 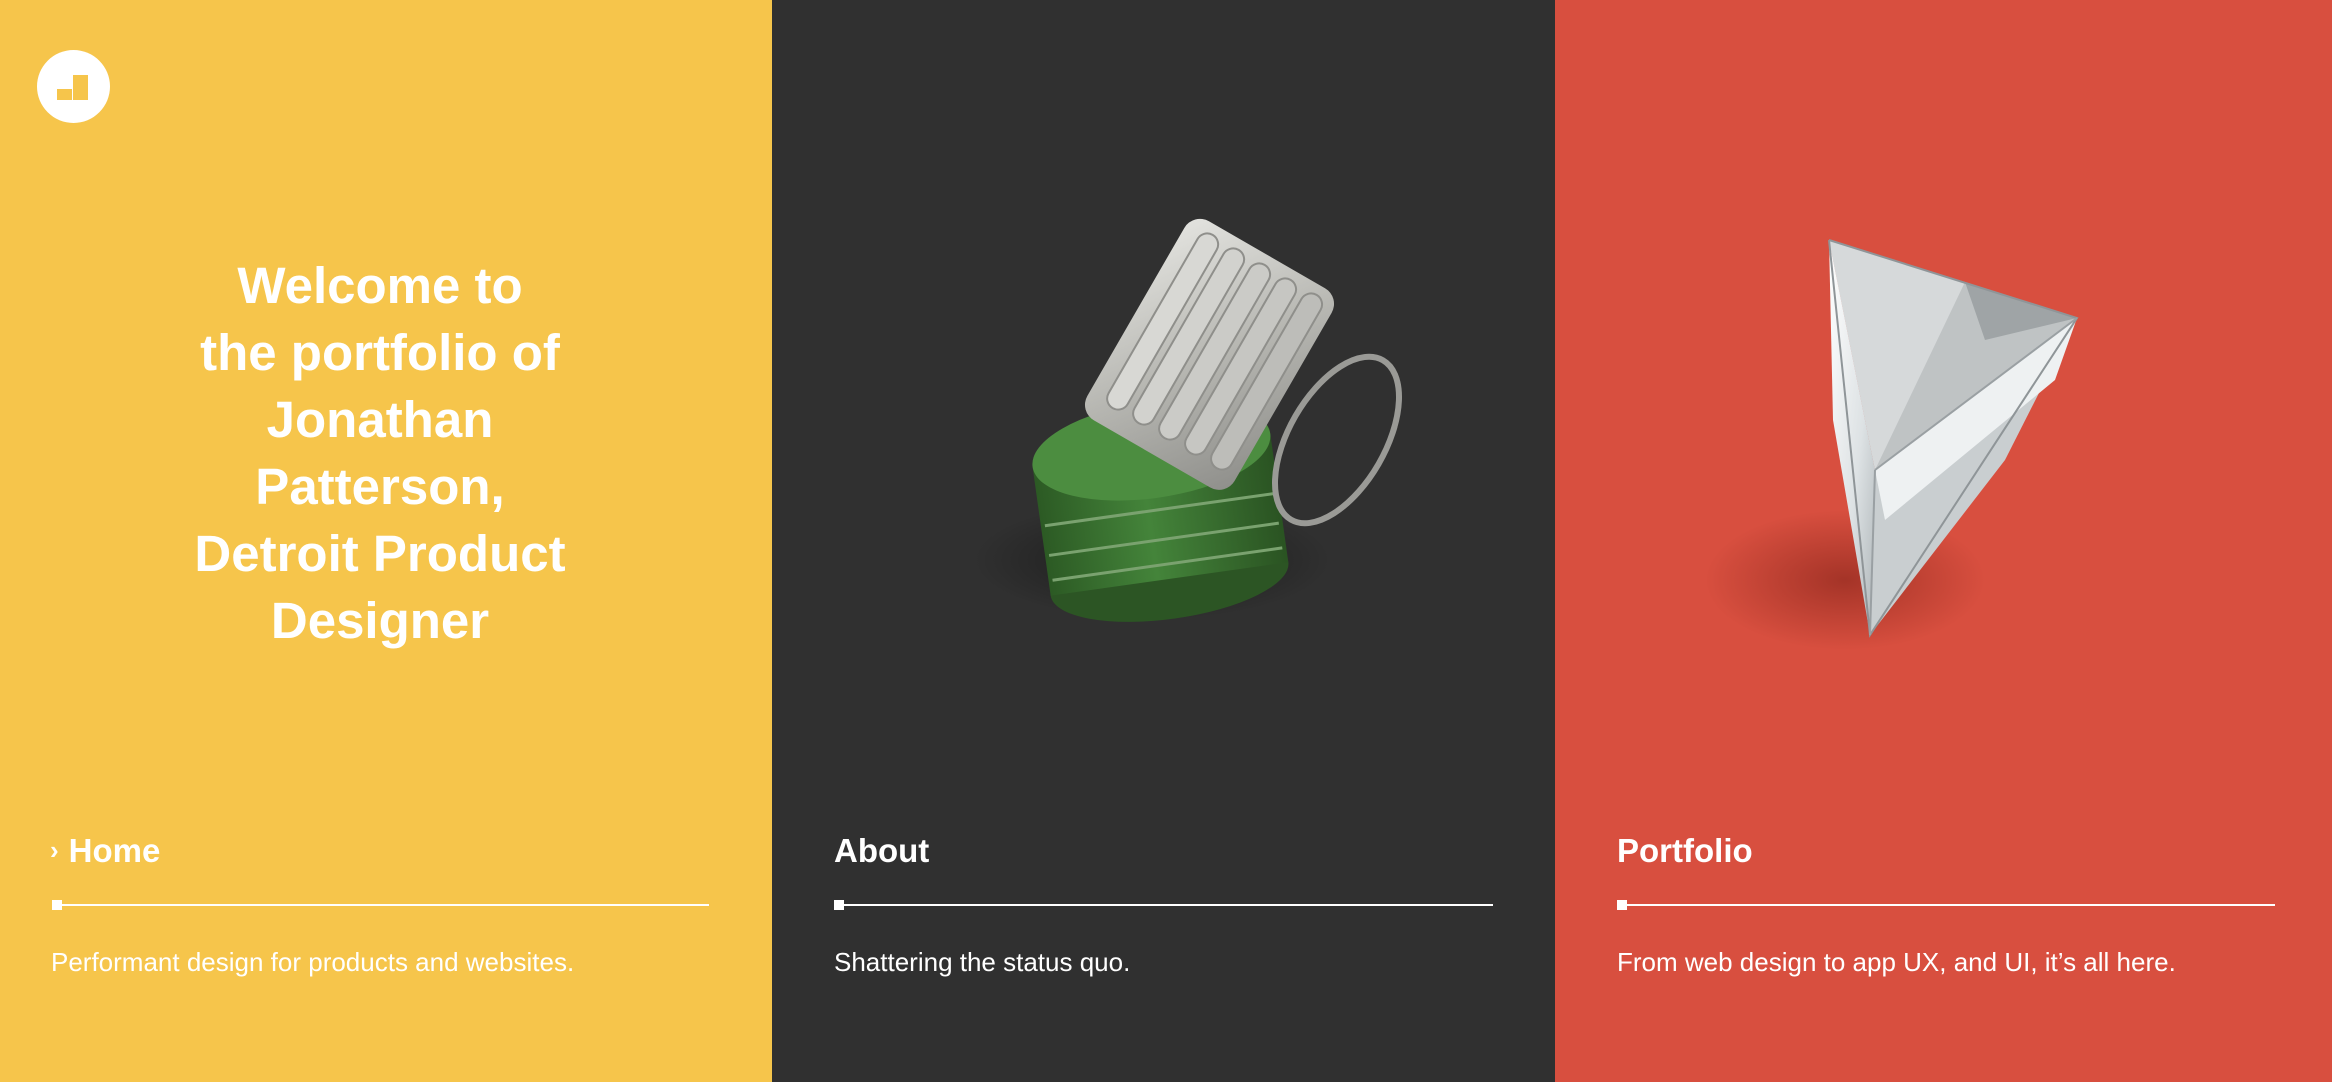 I want to click on logo-mark-icon, so click(x=73, y=86).